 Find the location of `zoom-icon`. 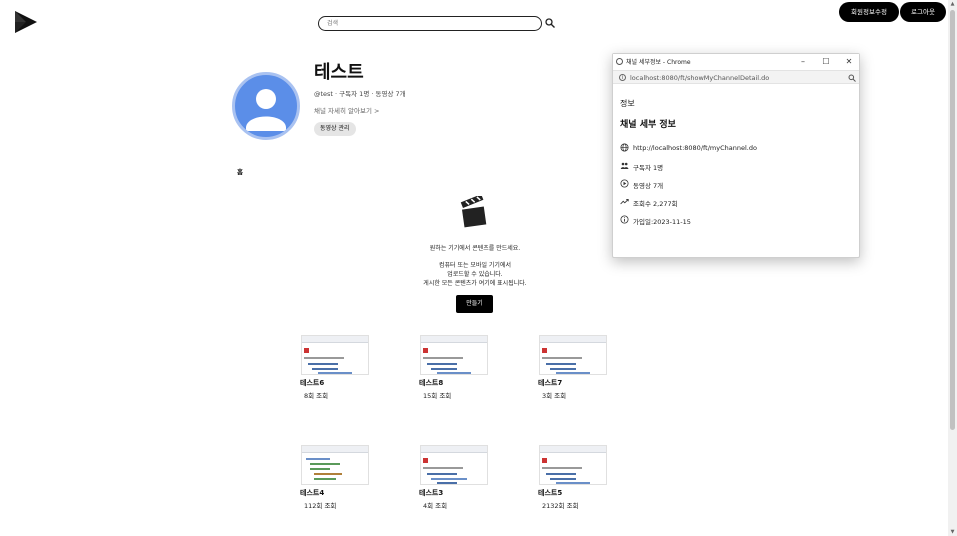

zoom-icon is located at coordinates (852, 78).